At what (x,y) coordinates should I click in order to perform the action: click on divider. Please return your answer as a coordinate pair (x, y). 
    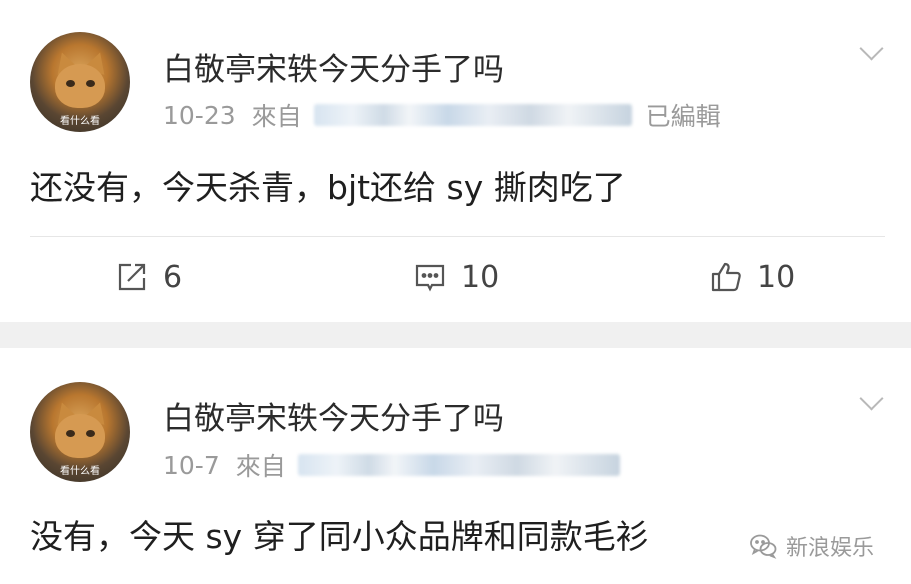
    Looking at the image, I should click on (457, 236).